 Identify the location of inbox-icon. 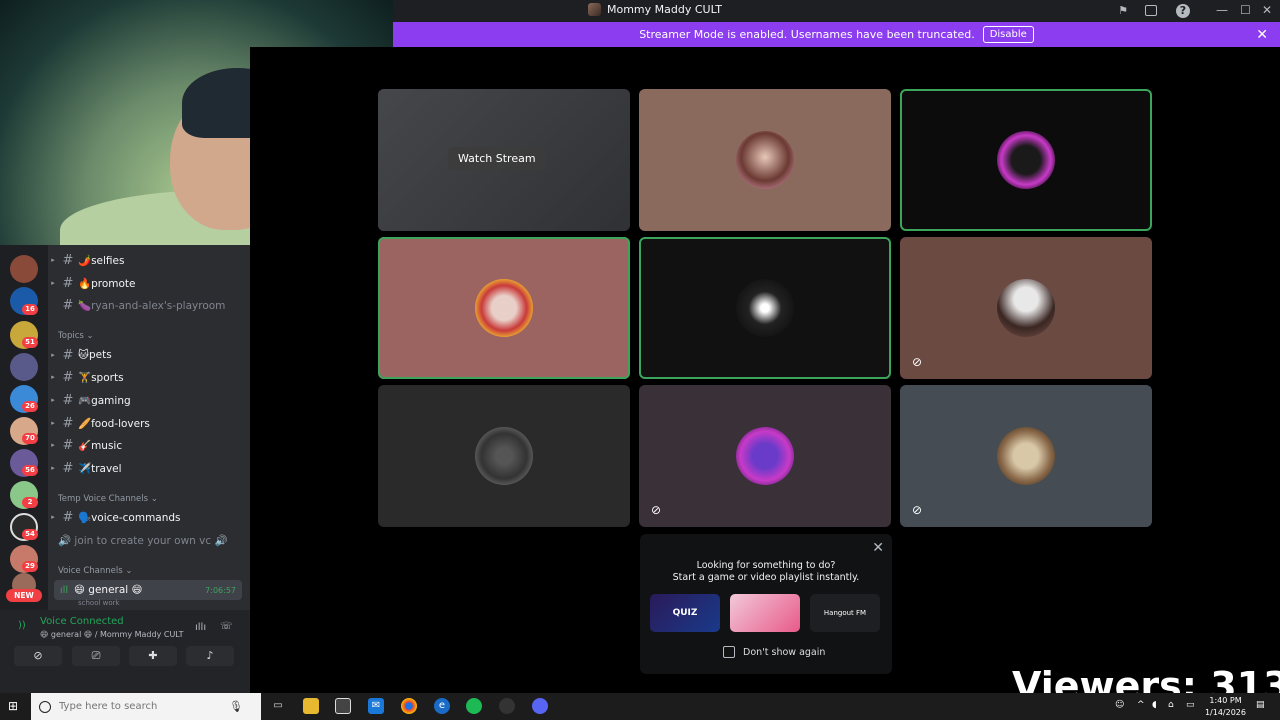
(1151, 10).